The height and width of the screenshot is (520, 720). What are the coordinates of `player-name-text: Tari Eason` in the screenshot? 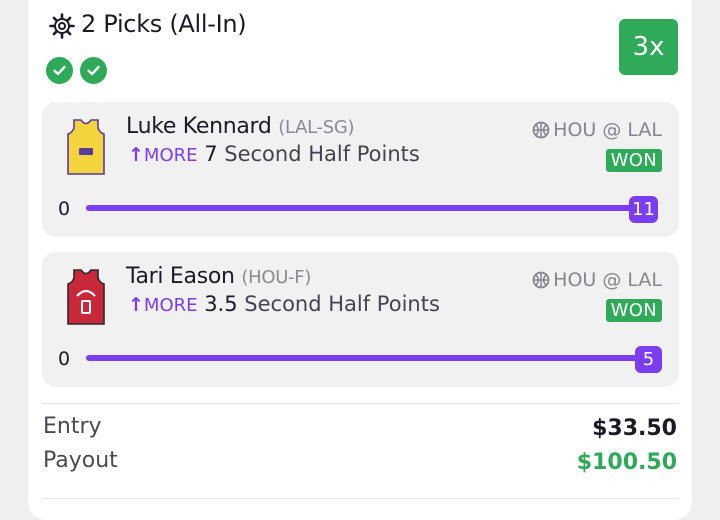 It's located at (180, 276).